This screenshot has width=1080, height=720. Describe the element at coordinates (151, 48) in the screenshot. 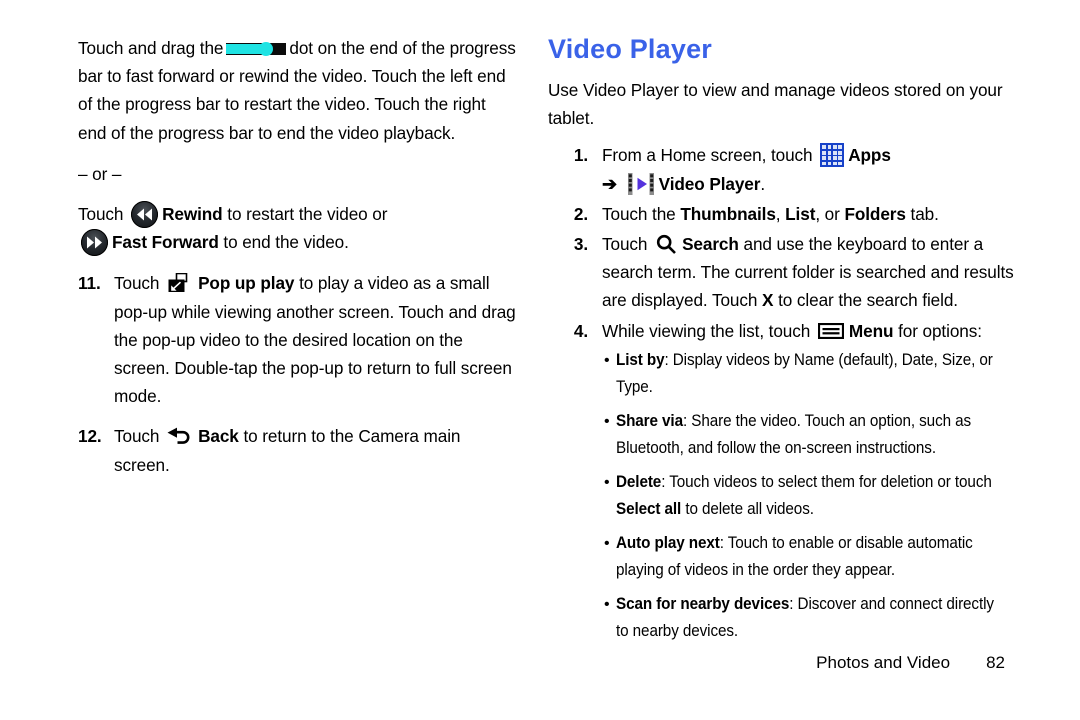

I see `paragraph-progress-bar-text-before: Touch and drag the` at that location.